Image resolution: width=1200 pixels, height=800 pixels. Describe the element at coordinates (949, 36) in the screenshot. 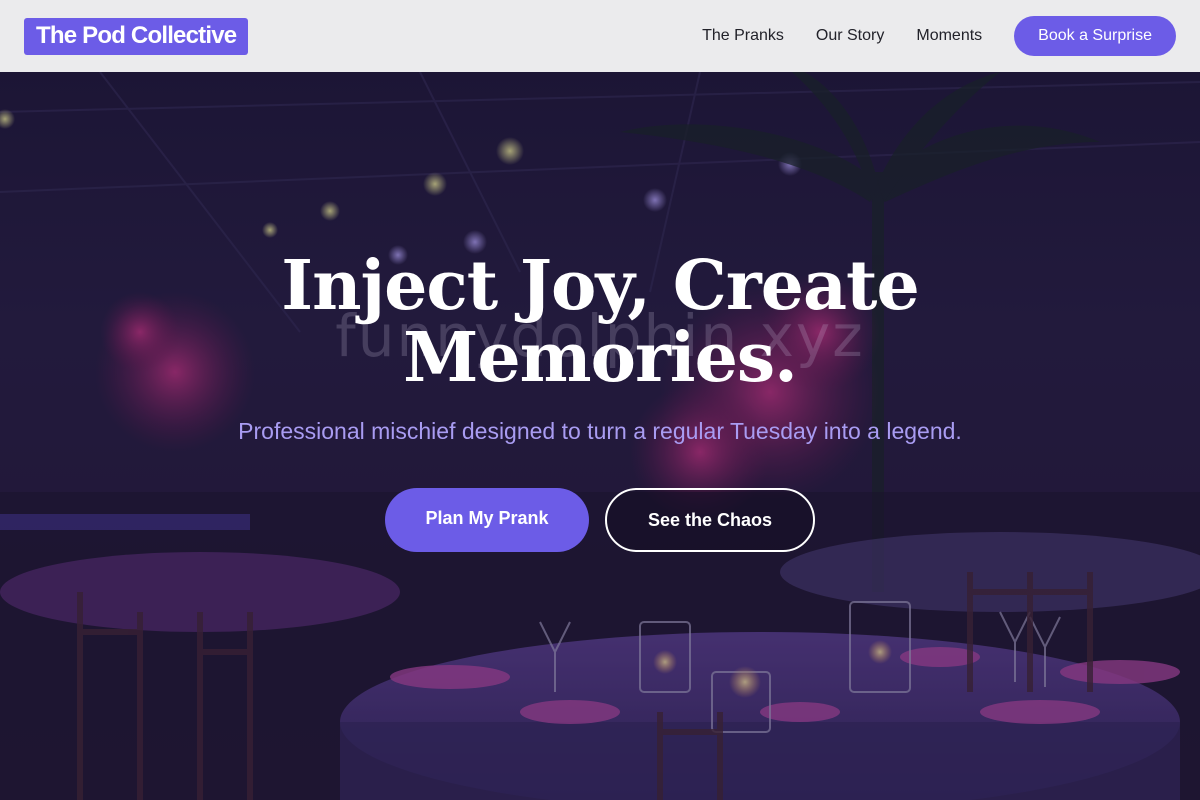

I see `nav-link-moments: Moments` at that location.